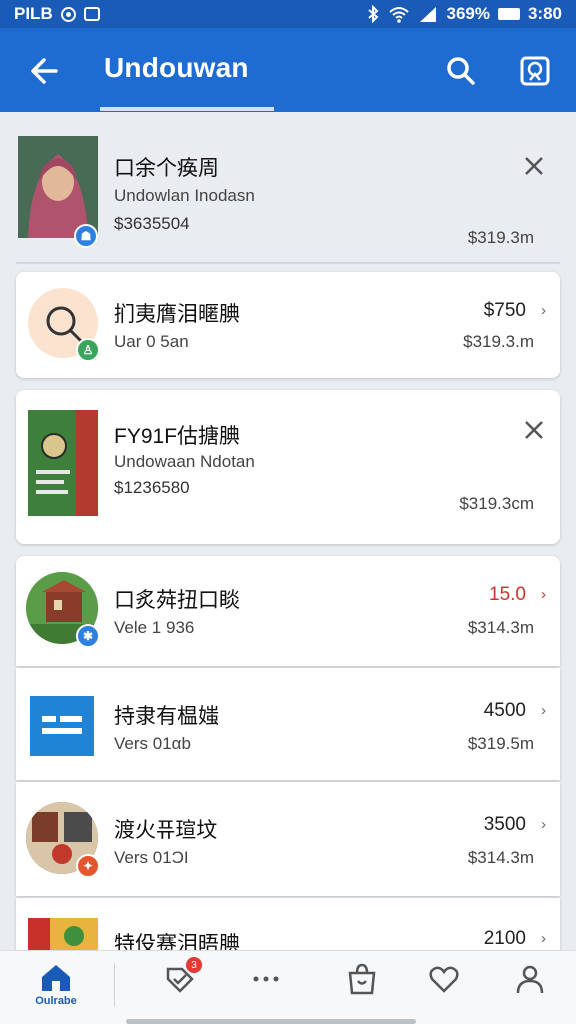 This screenshot has width=576, height=1024. Describe the element at coordinates (86, 236) in the screenshot. I see `verified-badge-icon: ☗` at that location.